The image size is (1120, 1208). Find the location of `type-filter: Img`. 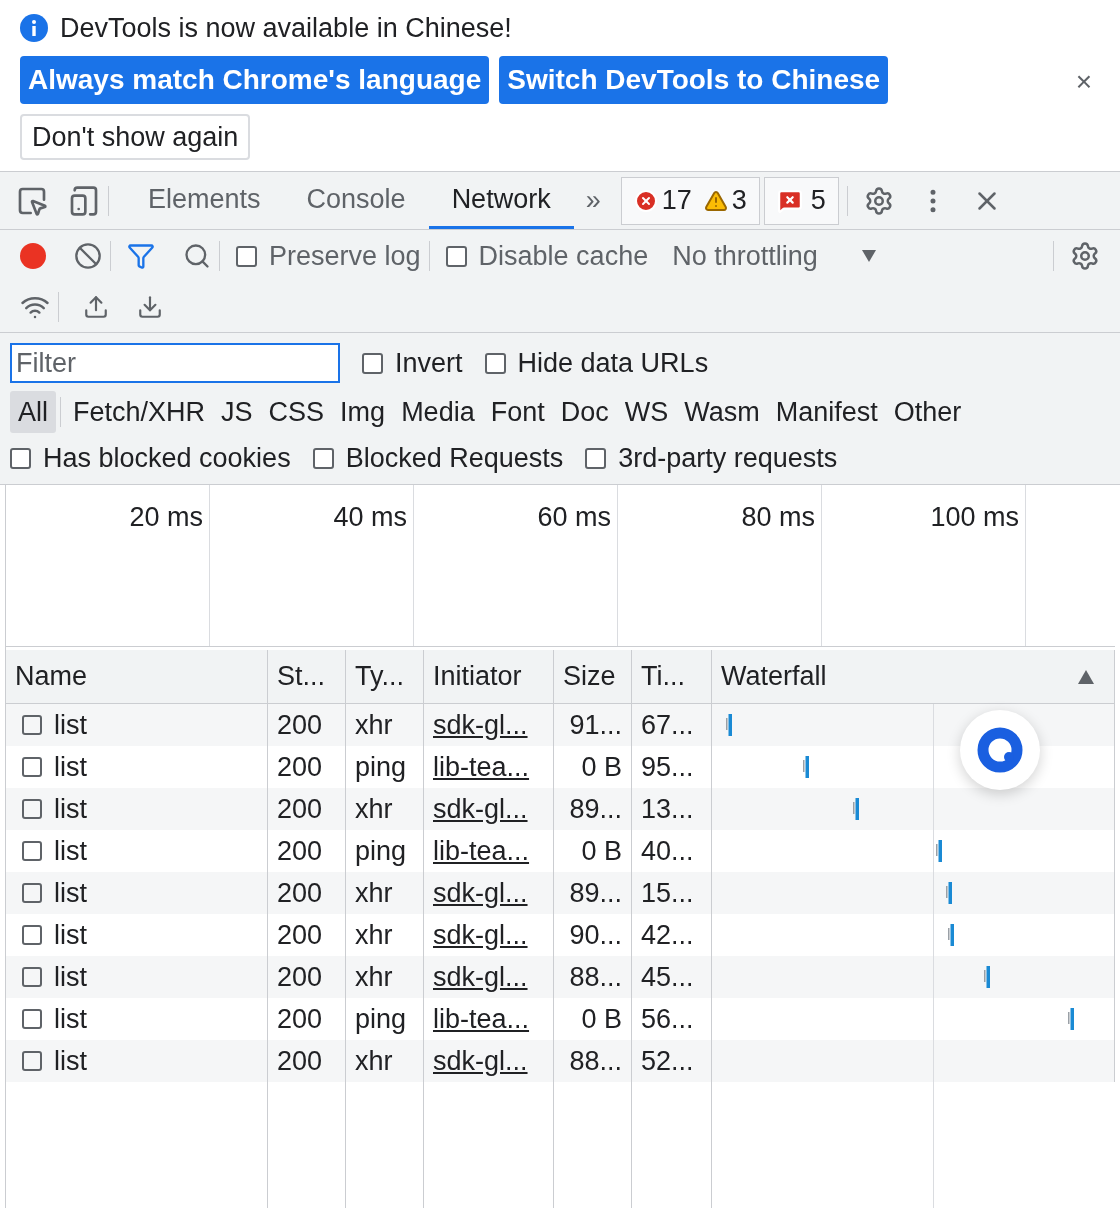

type-filter: Img is located at coordinates (363, 412).